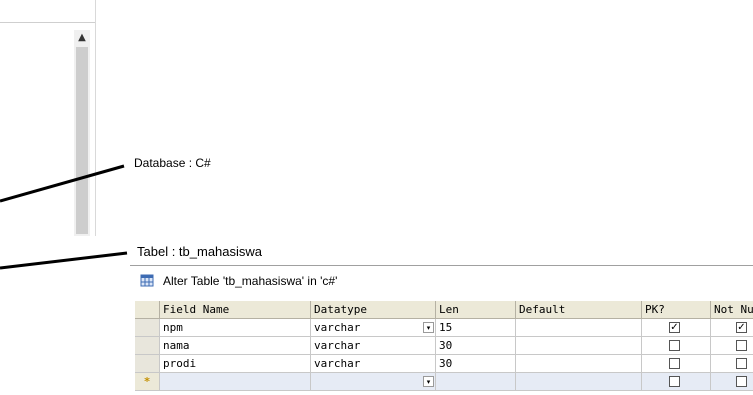 The height and width of the screenshot is (395, 753). Describe the element at coordinates (476, 382) in the screenshot. I see `len-cell` at that location.